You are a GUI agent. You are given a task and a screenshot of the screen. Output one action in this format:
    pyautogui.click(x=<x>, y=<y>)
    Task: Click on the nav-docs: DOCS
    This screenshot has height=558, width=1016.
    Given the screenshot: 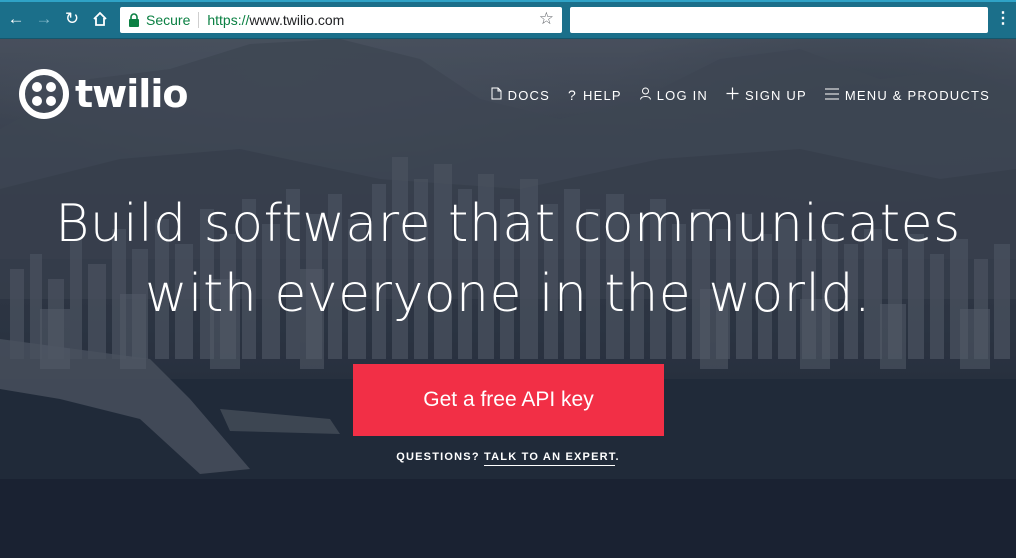 What is the action you would take?
    pyautogui.click(x=520, y=95)
    